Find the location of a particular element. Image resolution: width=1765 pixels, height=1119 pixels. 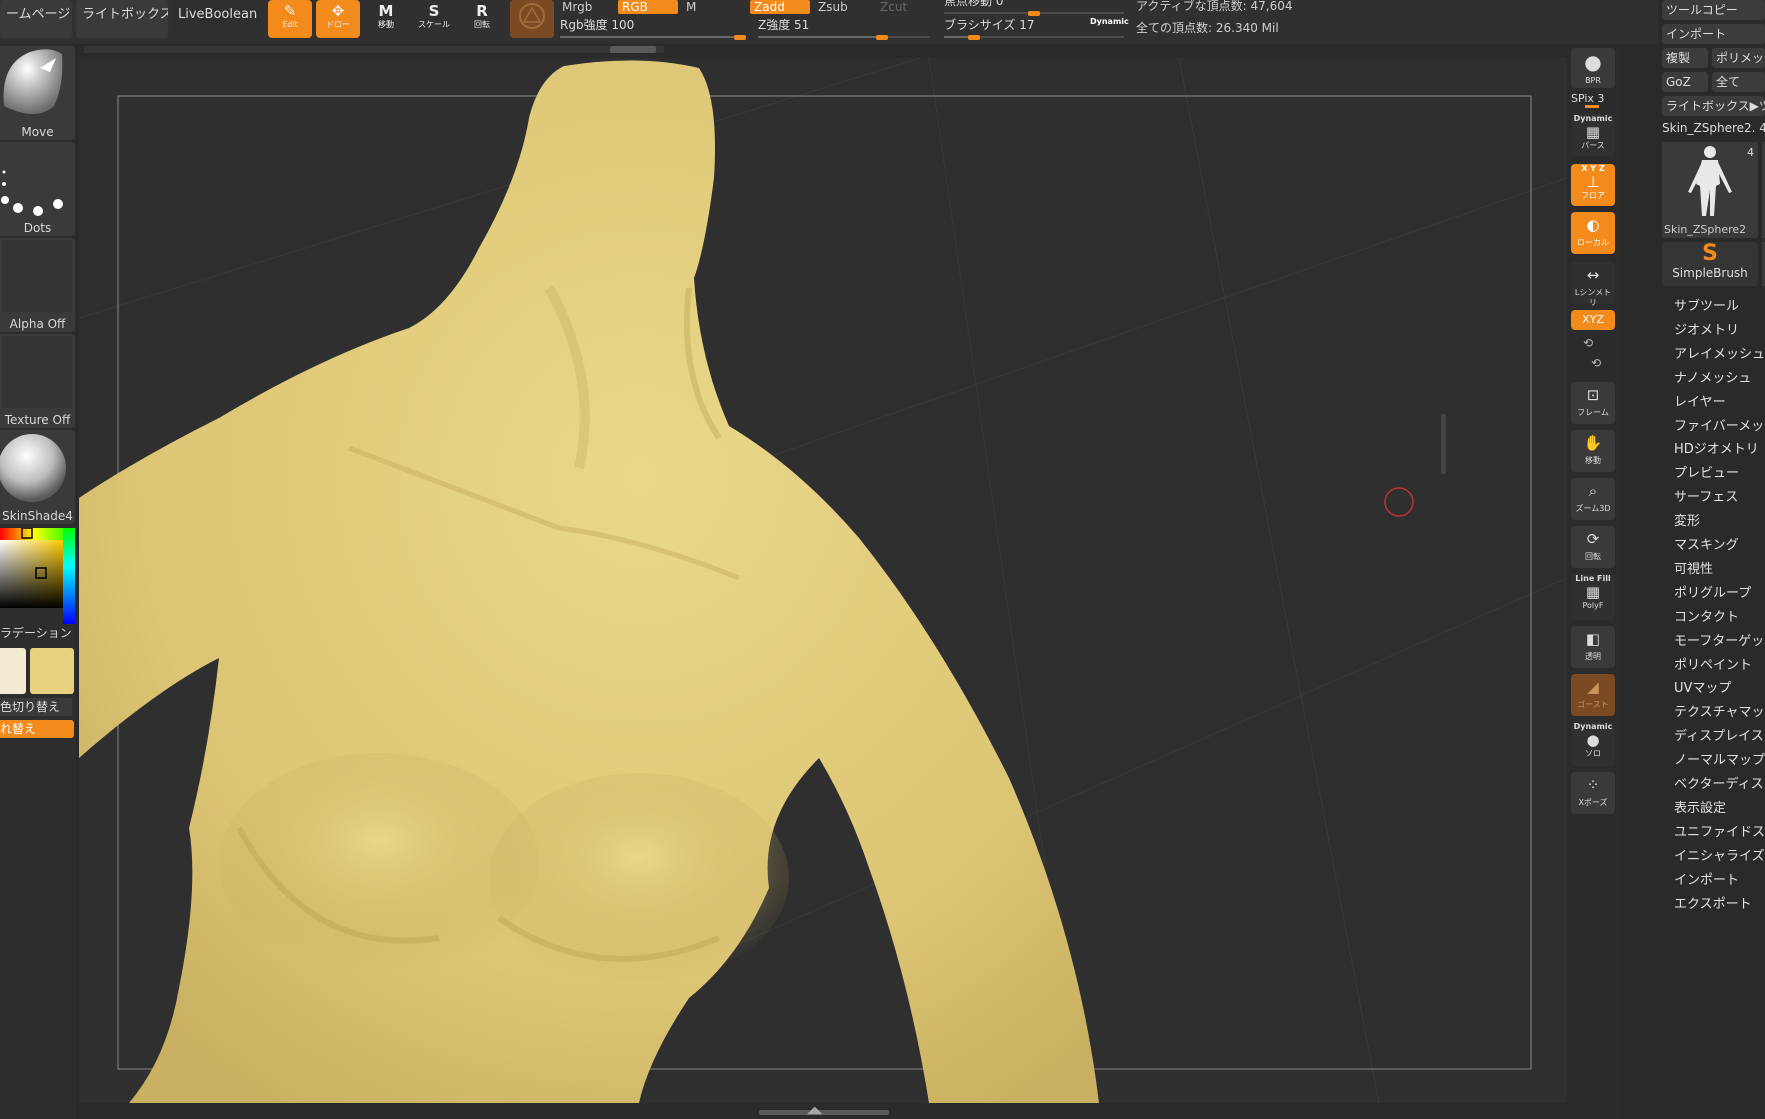

lightbox-button: ライトボックス is located at coordinates (122, 19).